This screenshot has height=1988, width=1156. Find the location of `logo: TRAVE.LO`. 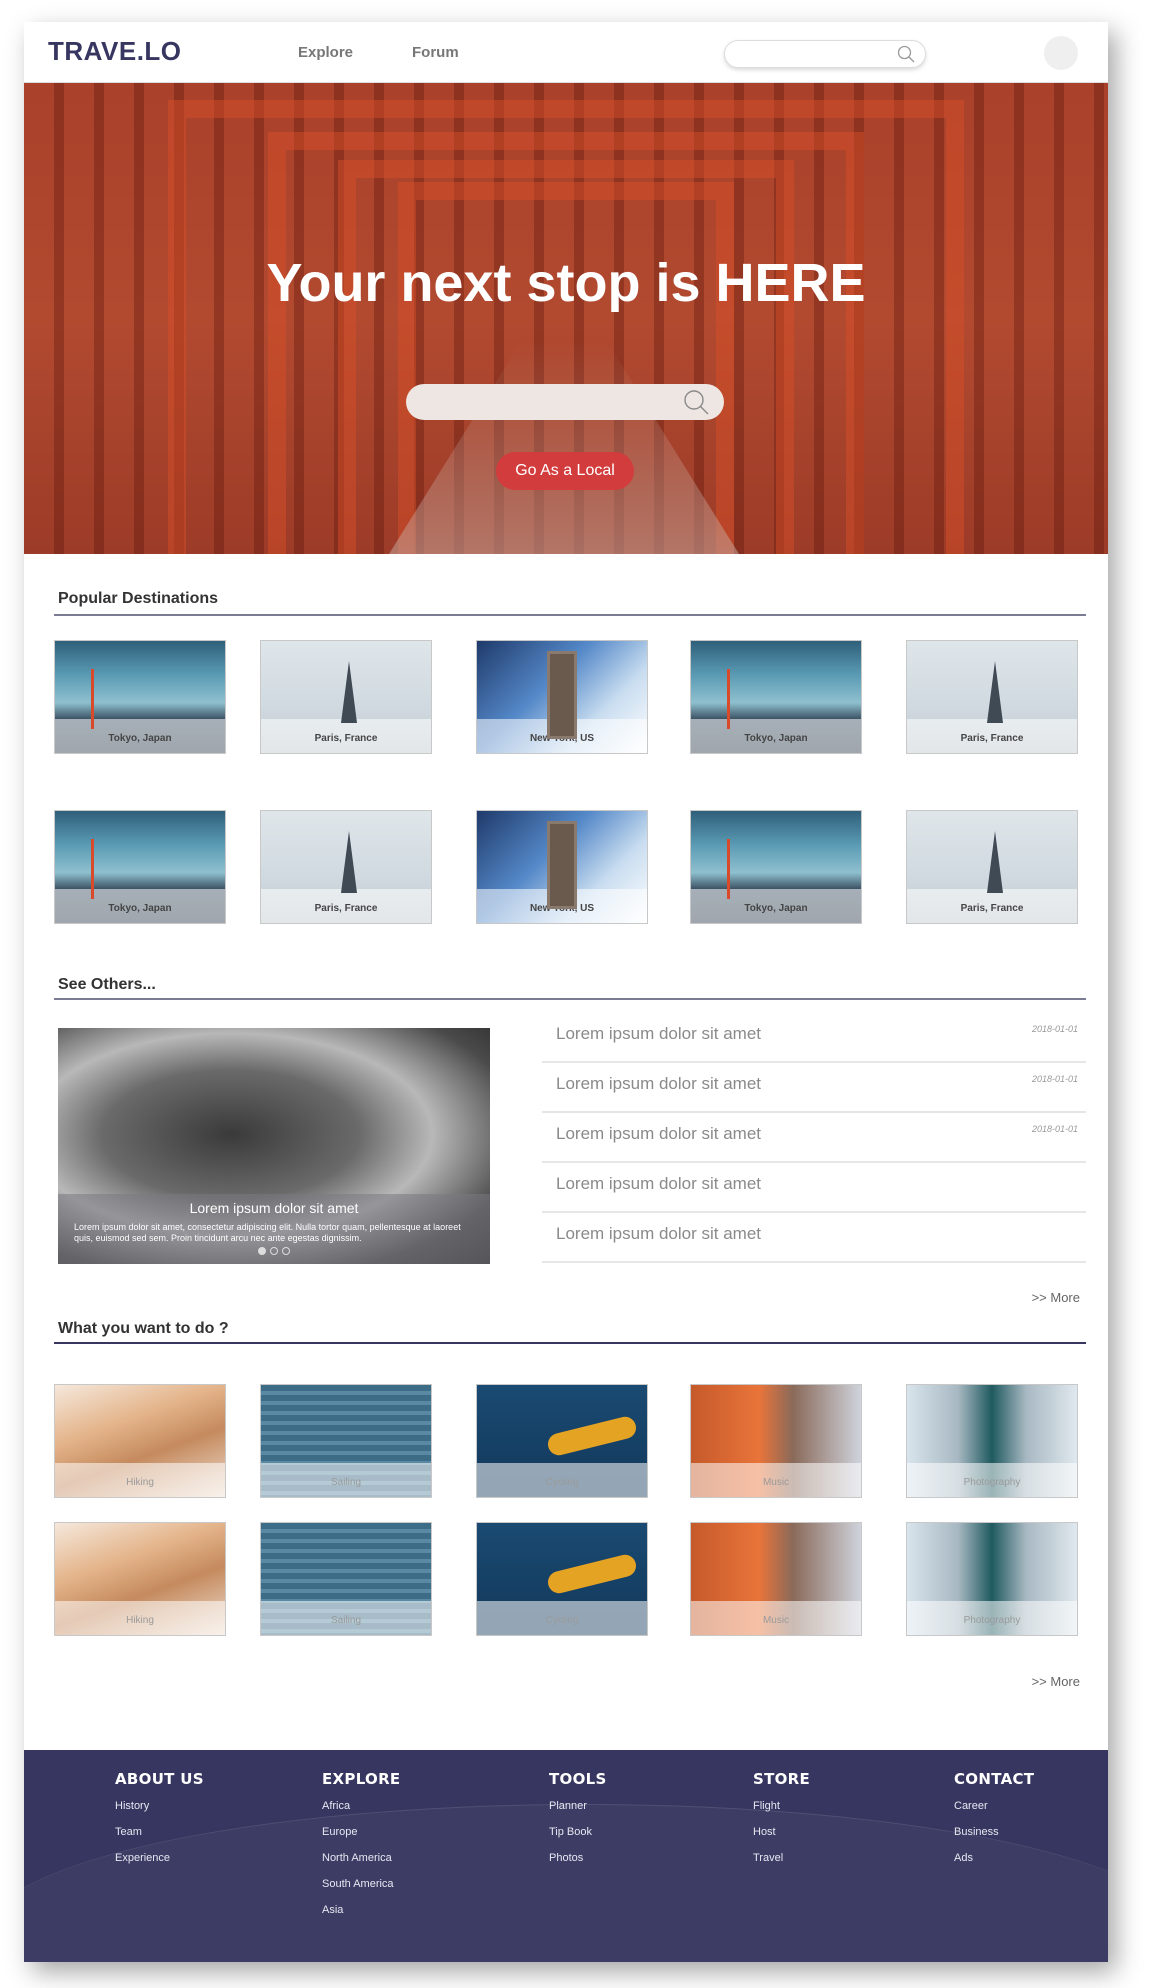

logo: TRAVE.LO is located at coordinates (115, 51).